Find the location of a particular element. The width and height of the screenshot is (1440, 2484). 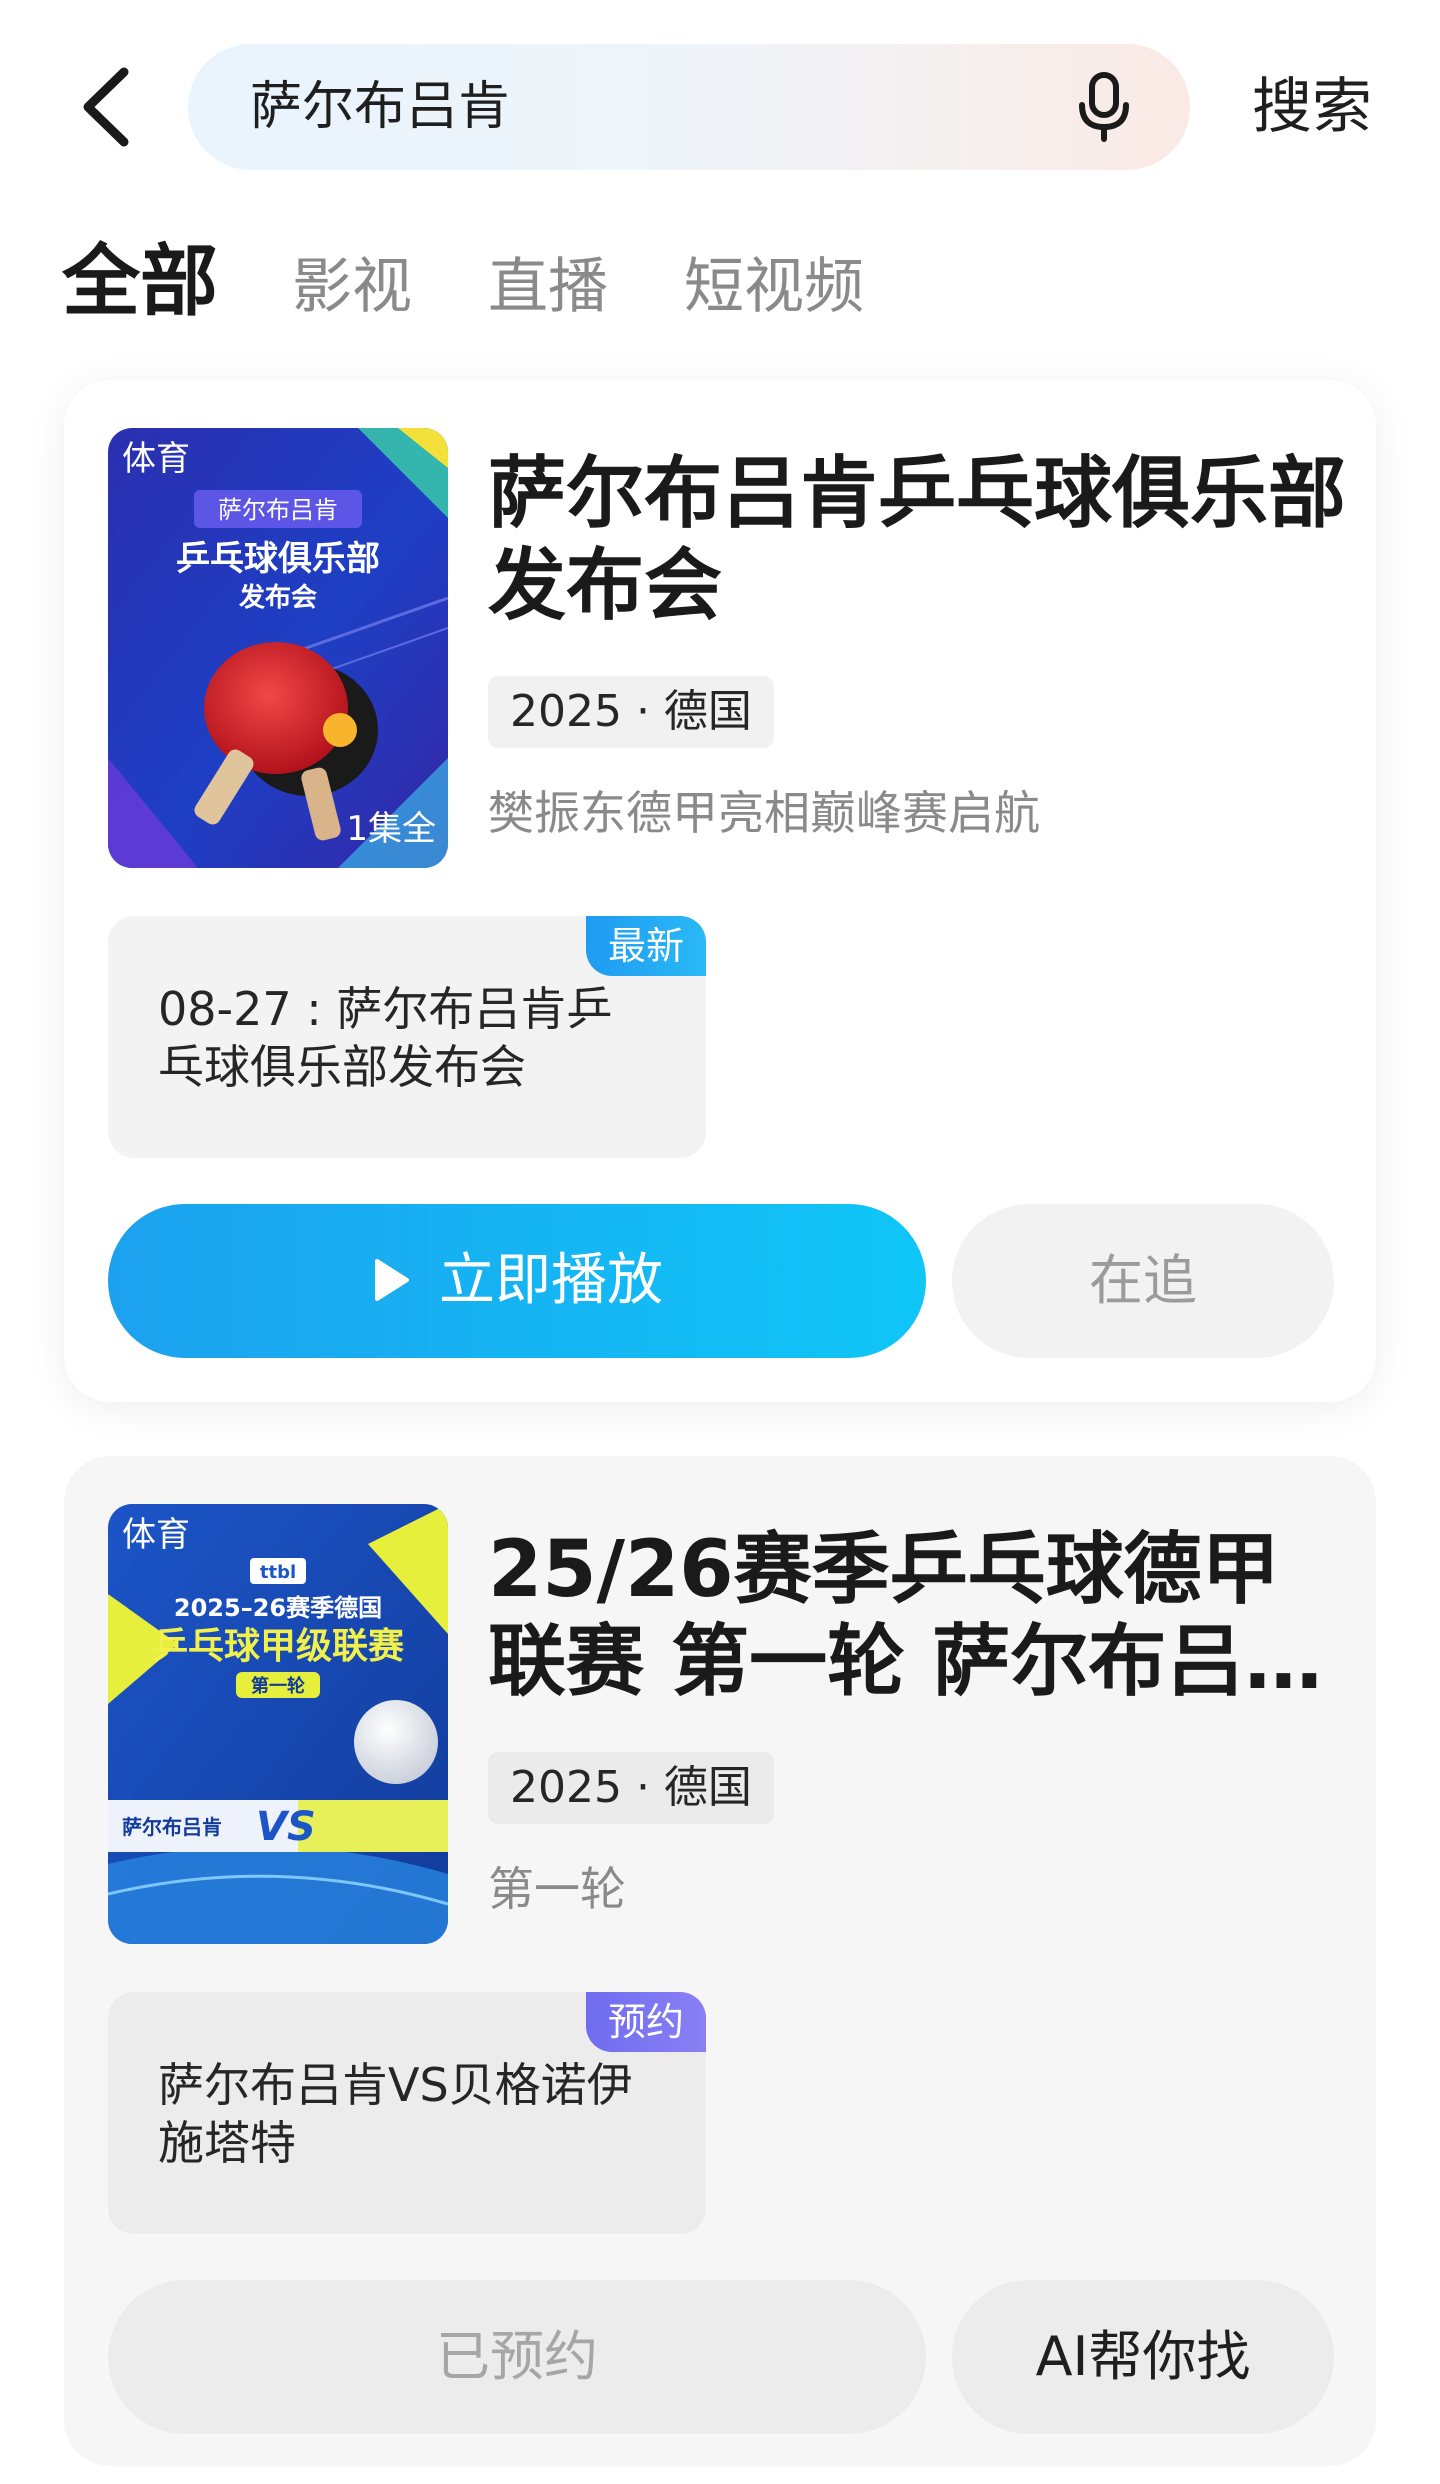

voice-search-button is located at coordinates (1104, 107).